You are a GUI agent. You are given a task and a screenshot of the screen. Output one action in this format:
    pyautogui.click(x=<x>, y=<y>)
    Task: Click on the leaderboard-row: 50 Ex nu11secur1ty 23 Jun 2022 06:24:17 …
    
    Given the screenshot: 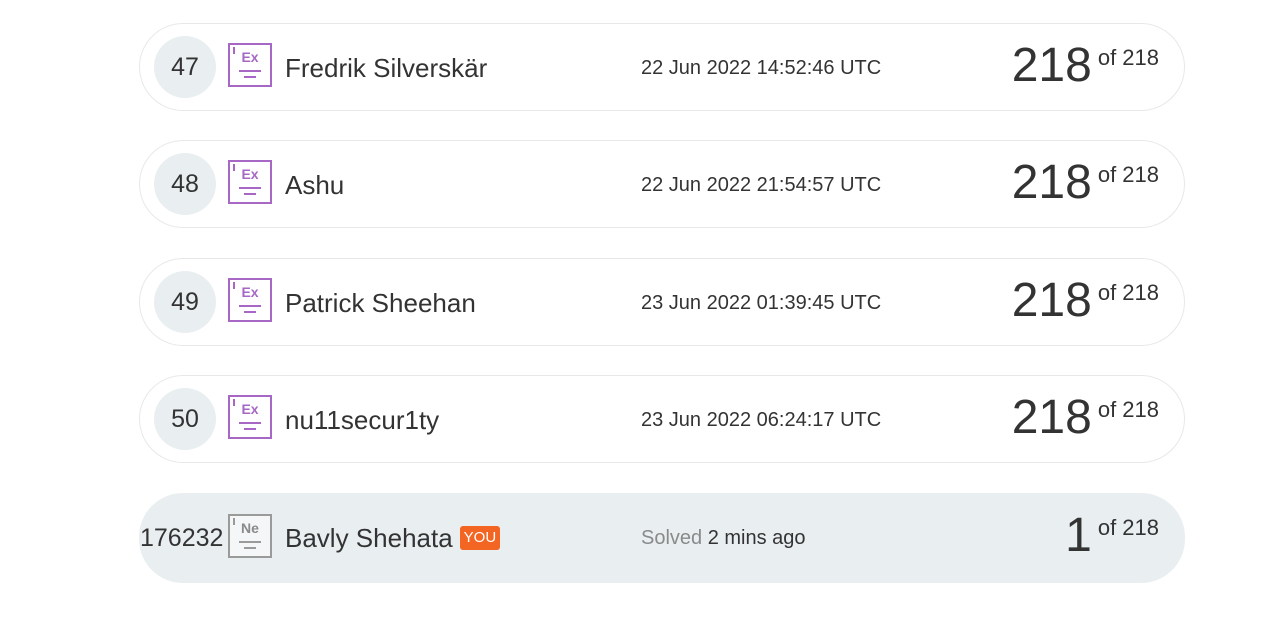 What is the action you would take?
    pyautogui.click(x=662, y=419)
    